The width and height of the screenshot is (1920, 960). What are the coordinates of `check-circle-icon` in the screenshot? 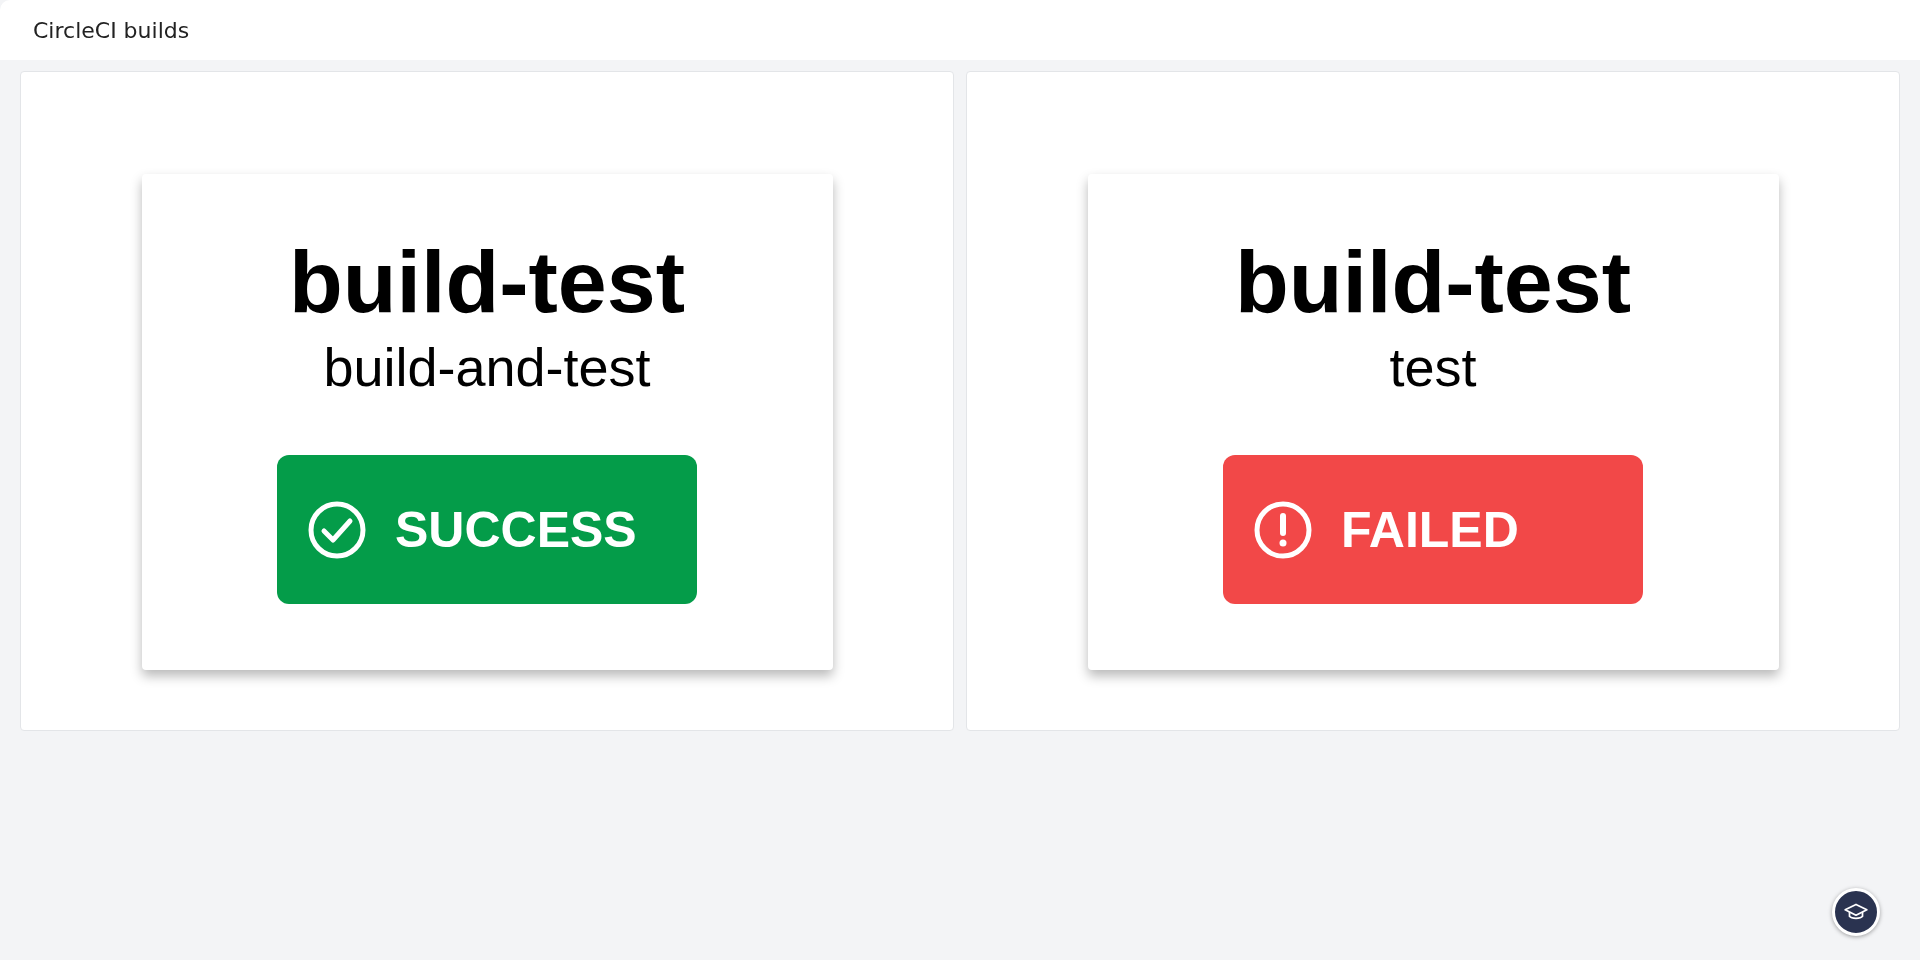 It's located at (337, 529).